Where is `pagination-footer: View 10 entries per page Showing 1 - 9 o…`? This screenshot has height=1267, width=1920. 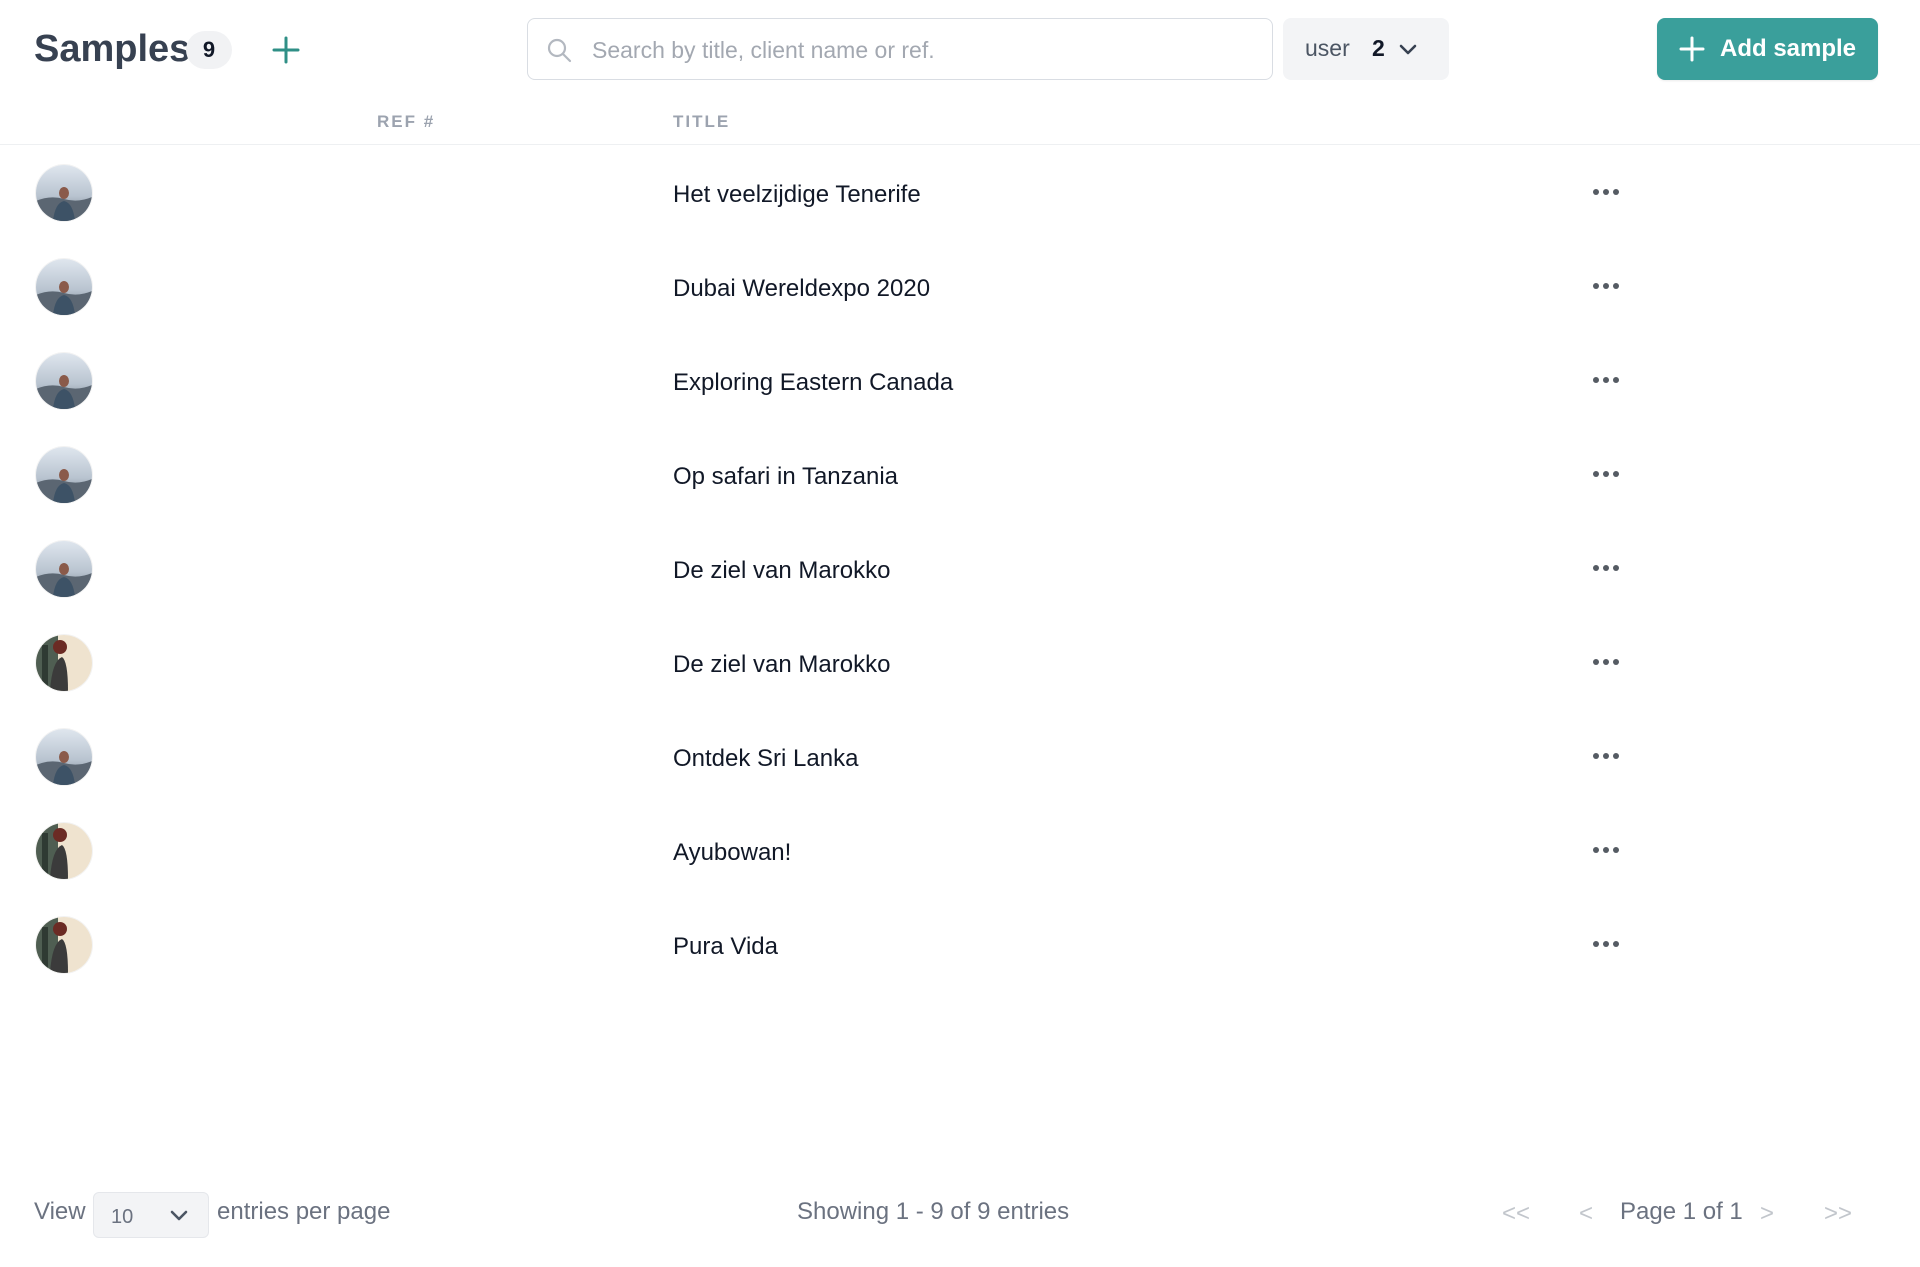
pagination-footer: View 10 entries per page Showing 1 - 9 o… is located at coordinates (960, 1210).